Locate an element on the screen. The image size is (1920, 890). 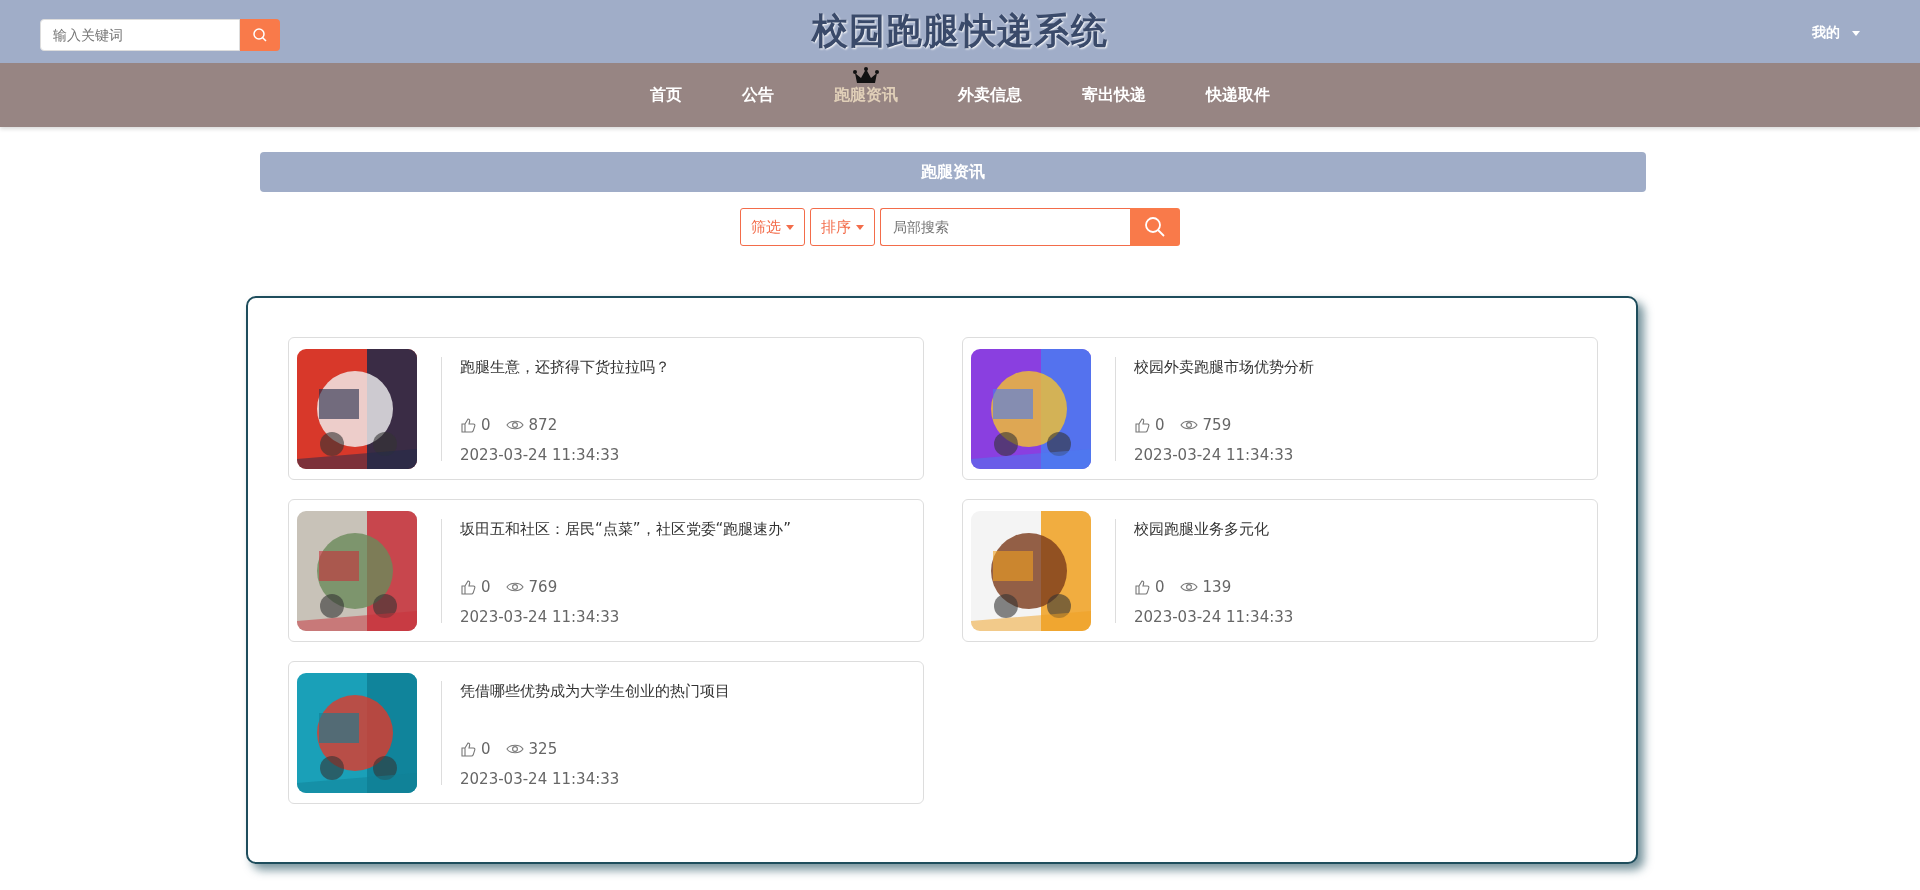
news-card: 校园外卖跑腿市场优势分析 0 759 2023-03-24 11:34:33 is located at coordinates (1280, 408).